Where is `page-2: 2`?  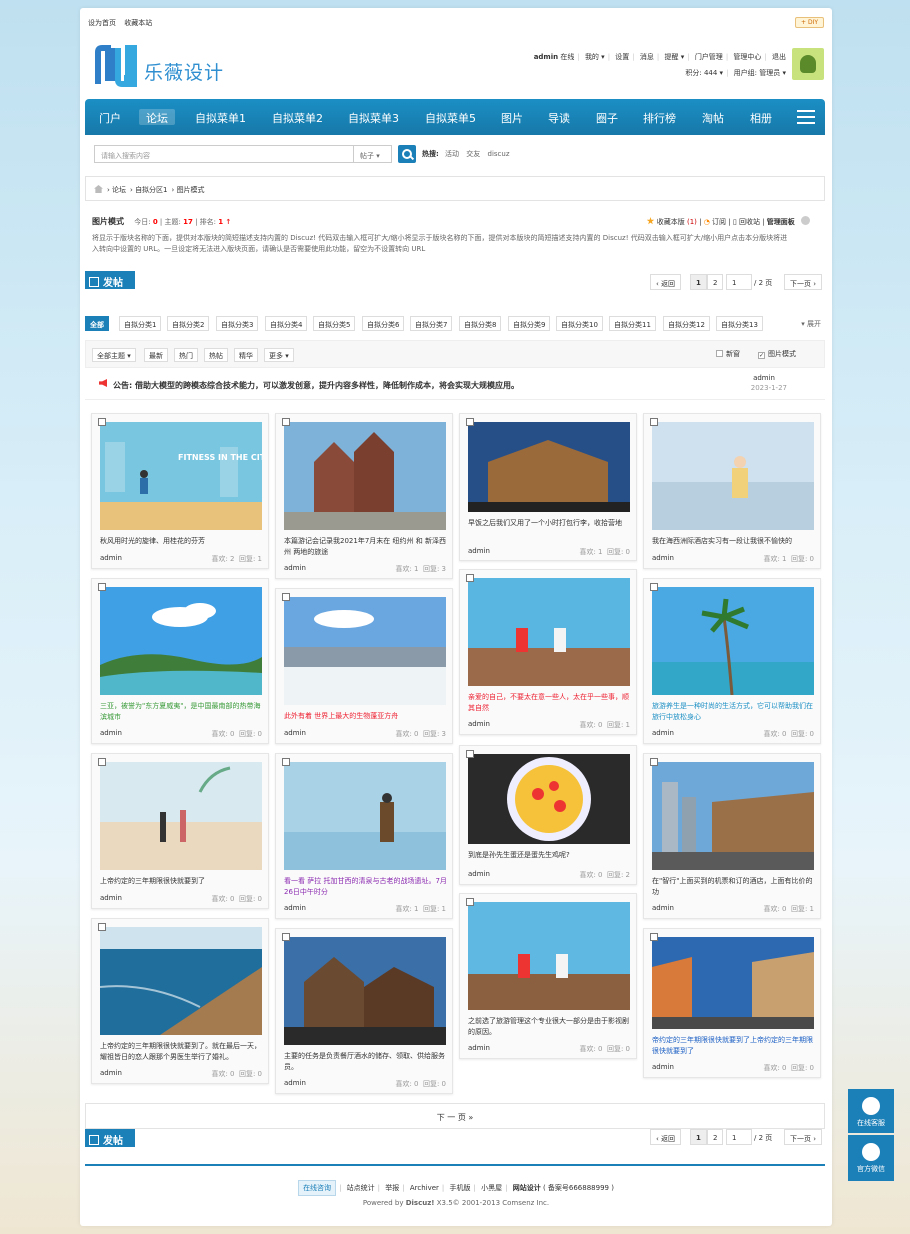
page-2: 2 is located at coordinates (715, 282).